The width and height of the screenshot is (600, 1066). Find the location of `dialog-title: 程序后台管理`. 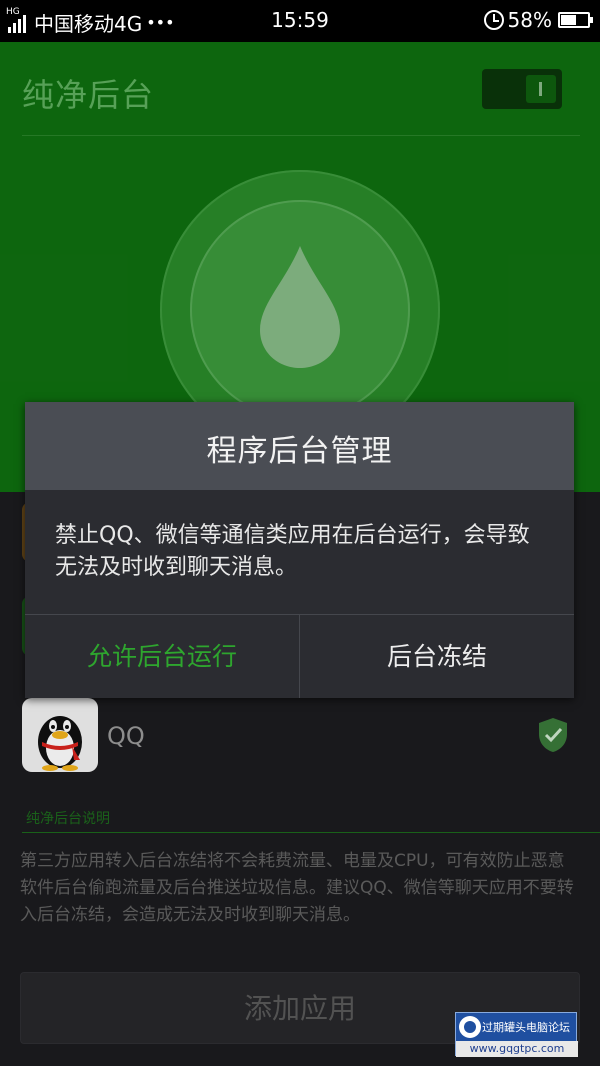

dialog-title: 程序后台管理 is located at coordinates (299, 451).